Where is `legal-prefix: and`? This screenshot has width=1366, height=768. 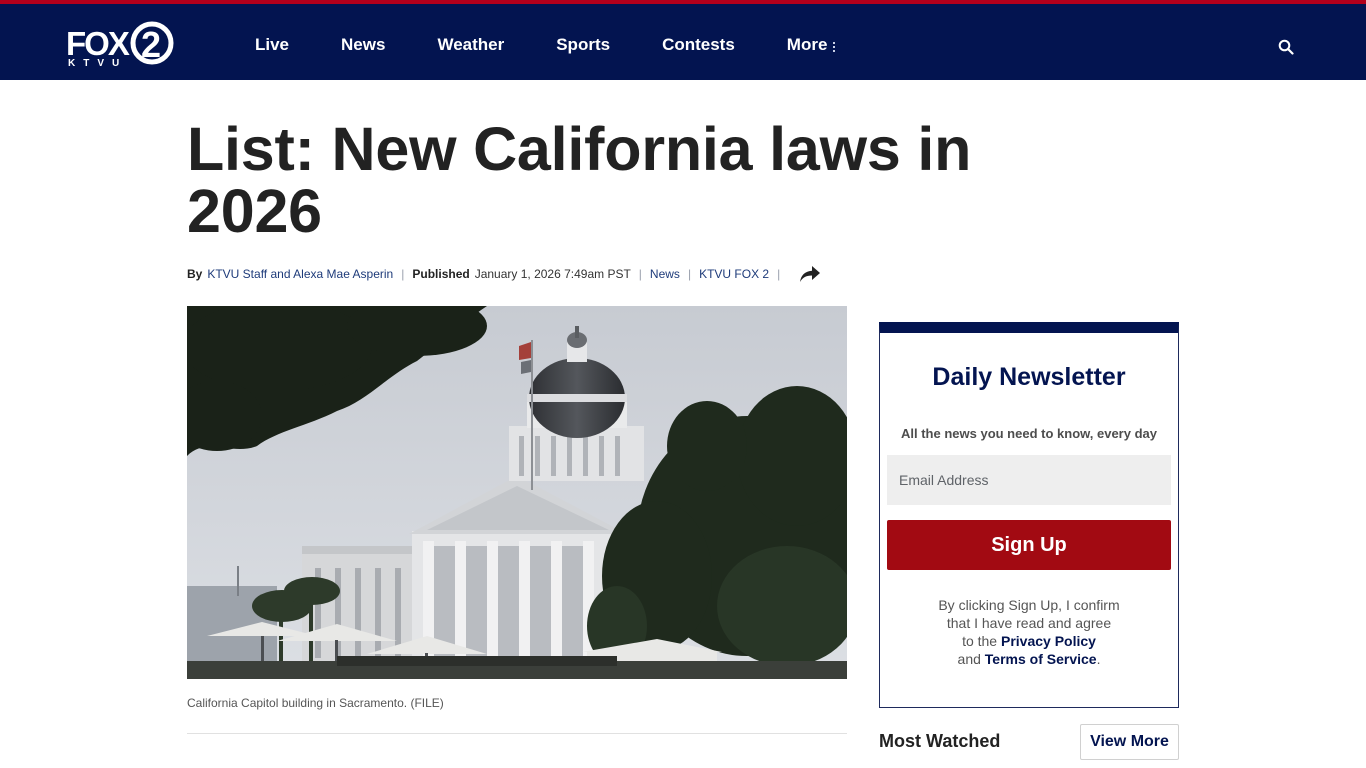
legal-prefix: and is located at coordinates (969, 659).